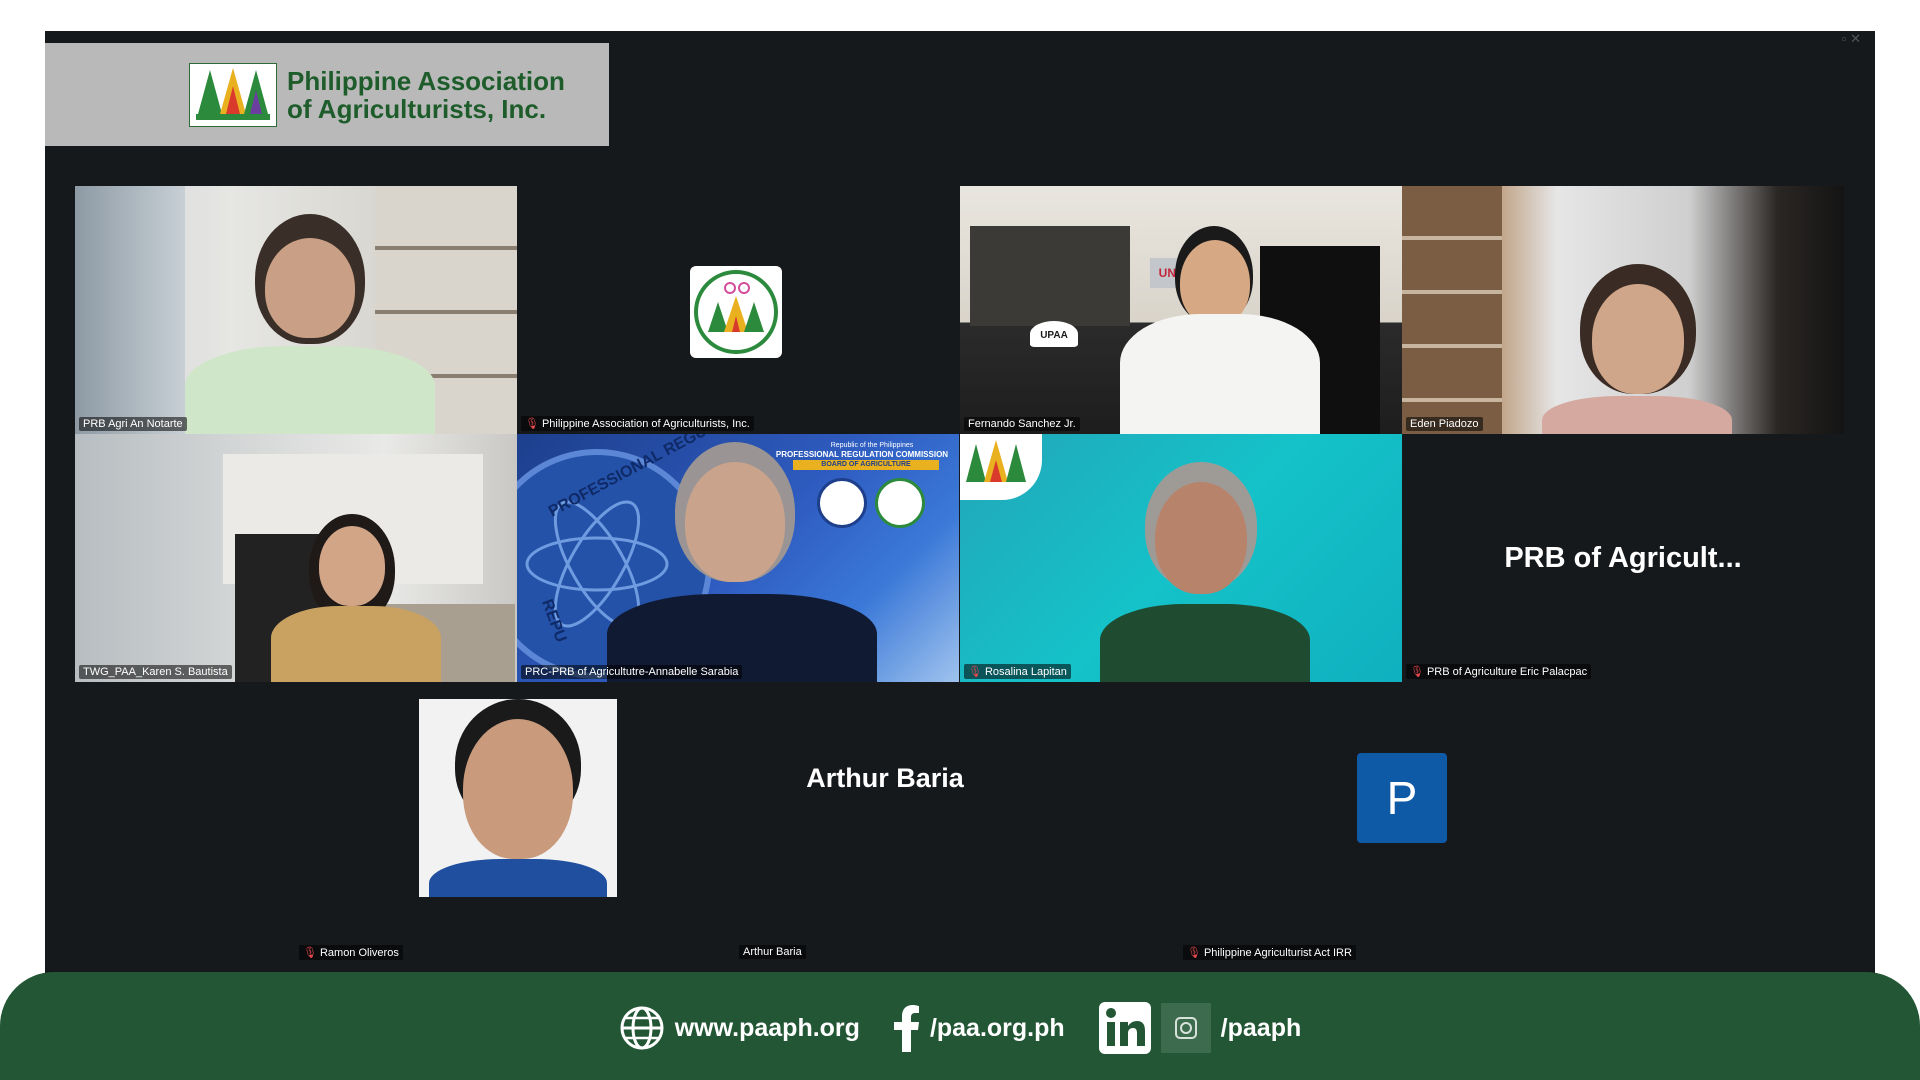  I want to click on participant-name: Fernando Sanchez Jr., so click(1022, 424).